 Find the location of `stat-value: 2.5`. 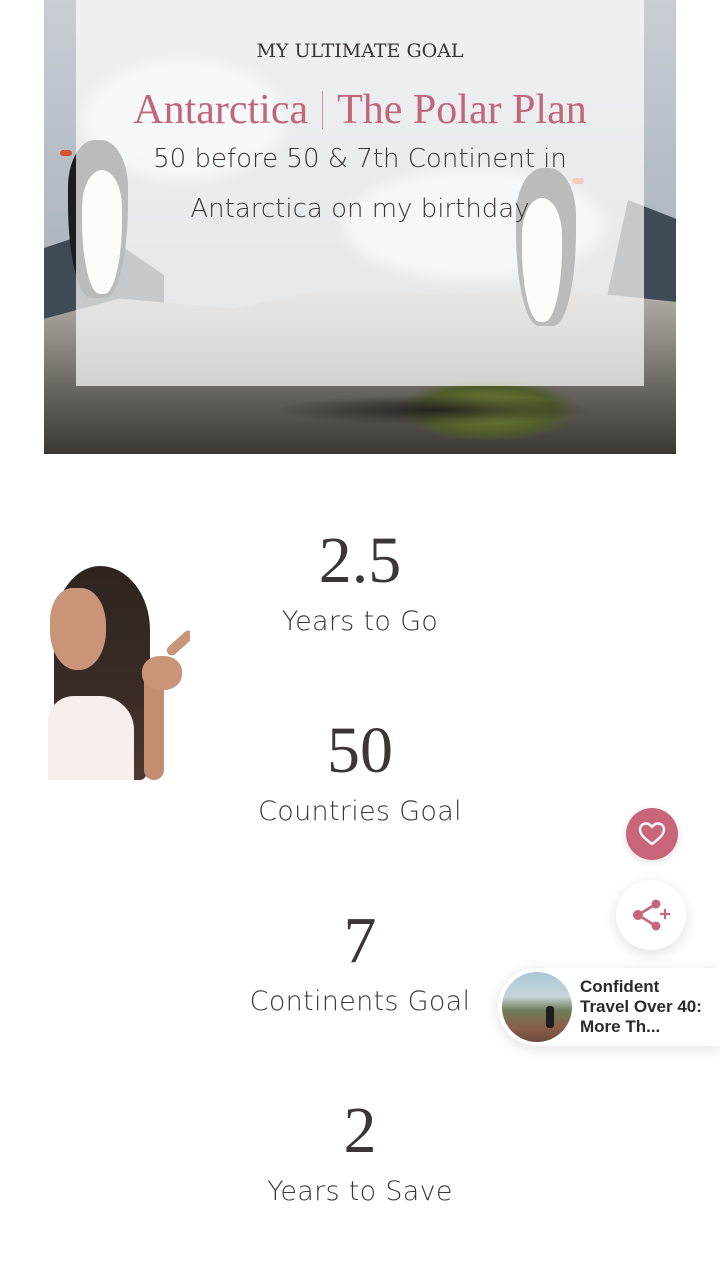

stat-value: 2.5 is located at coordinates (360, 560).